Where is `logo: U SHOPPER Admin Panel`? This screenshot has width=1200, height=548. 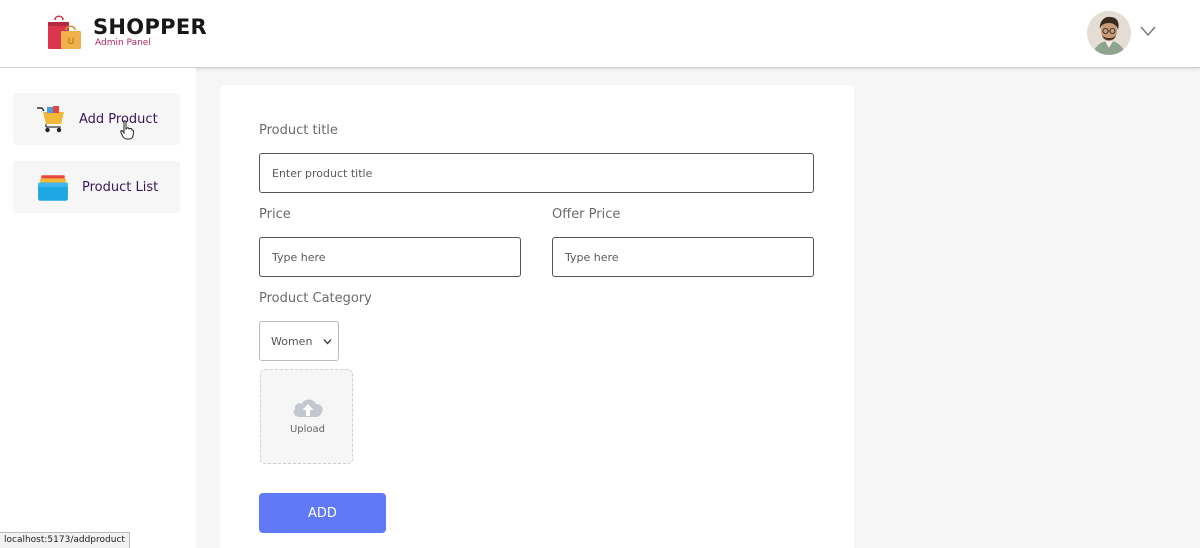
logo: U SHOPPER Admin Panel is located at coordinates (126, 33).